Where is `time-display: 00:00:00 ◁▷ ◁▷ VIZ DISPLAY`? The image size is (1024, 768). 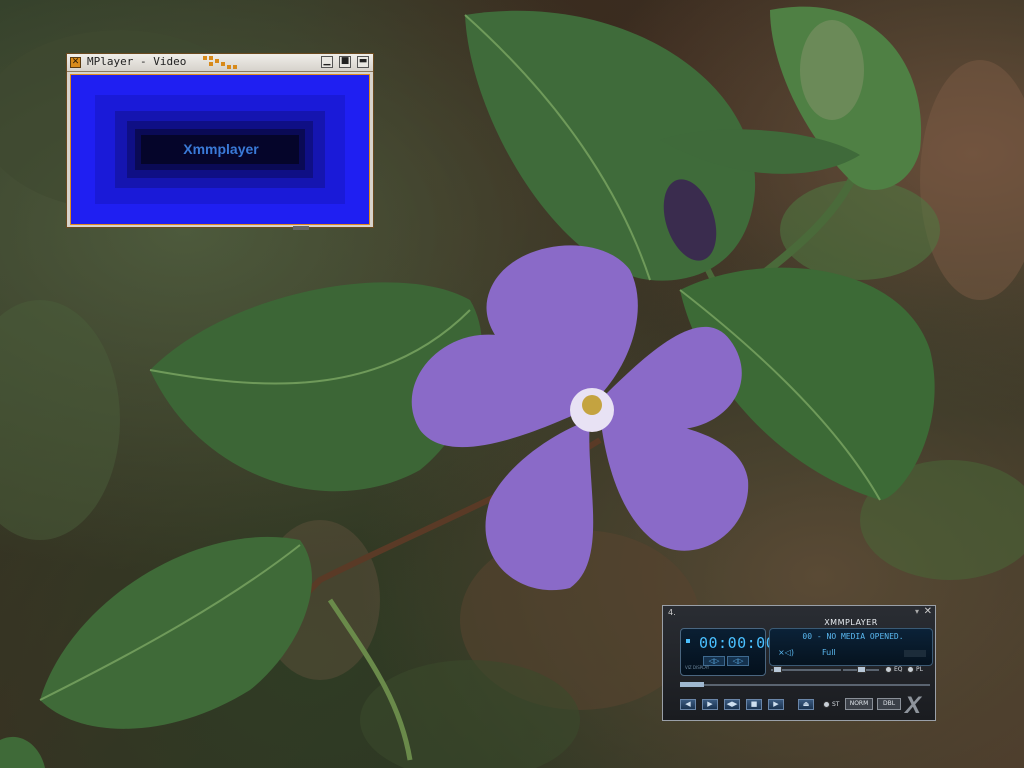 time-display: 00:00:00 ◁▷ ◁▷ VIZ DISPLAY is located at coordinates (727, 652).